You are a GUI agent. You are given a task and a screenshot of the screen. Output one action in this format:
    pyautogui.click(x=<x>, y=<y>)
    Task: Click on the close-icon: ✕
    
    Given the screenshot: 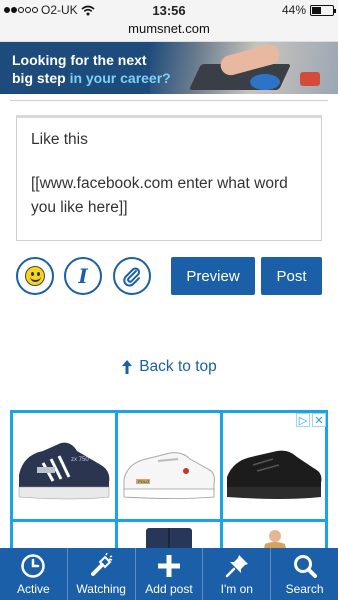 What is the action you would take?
    pyautogui.click(x=319, y=420)
    